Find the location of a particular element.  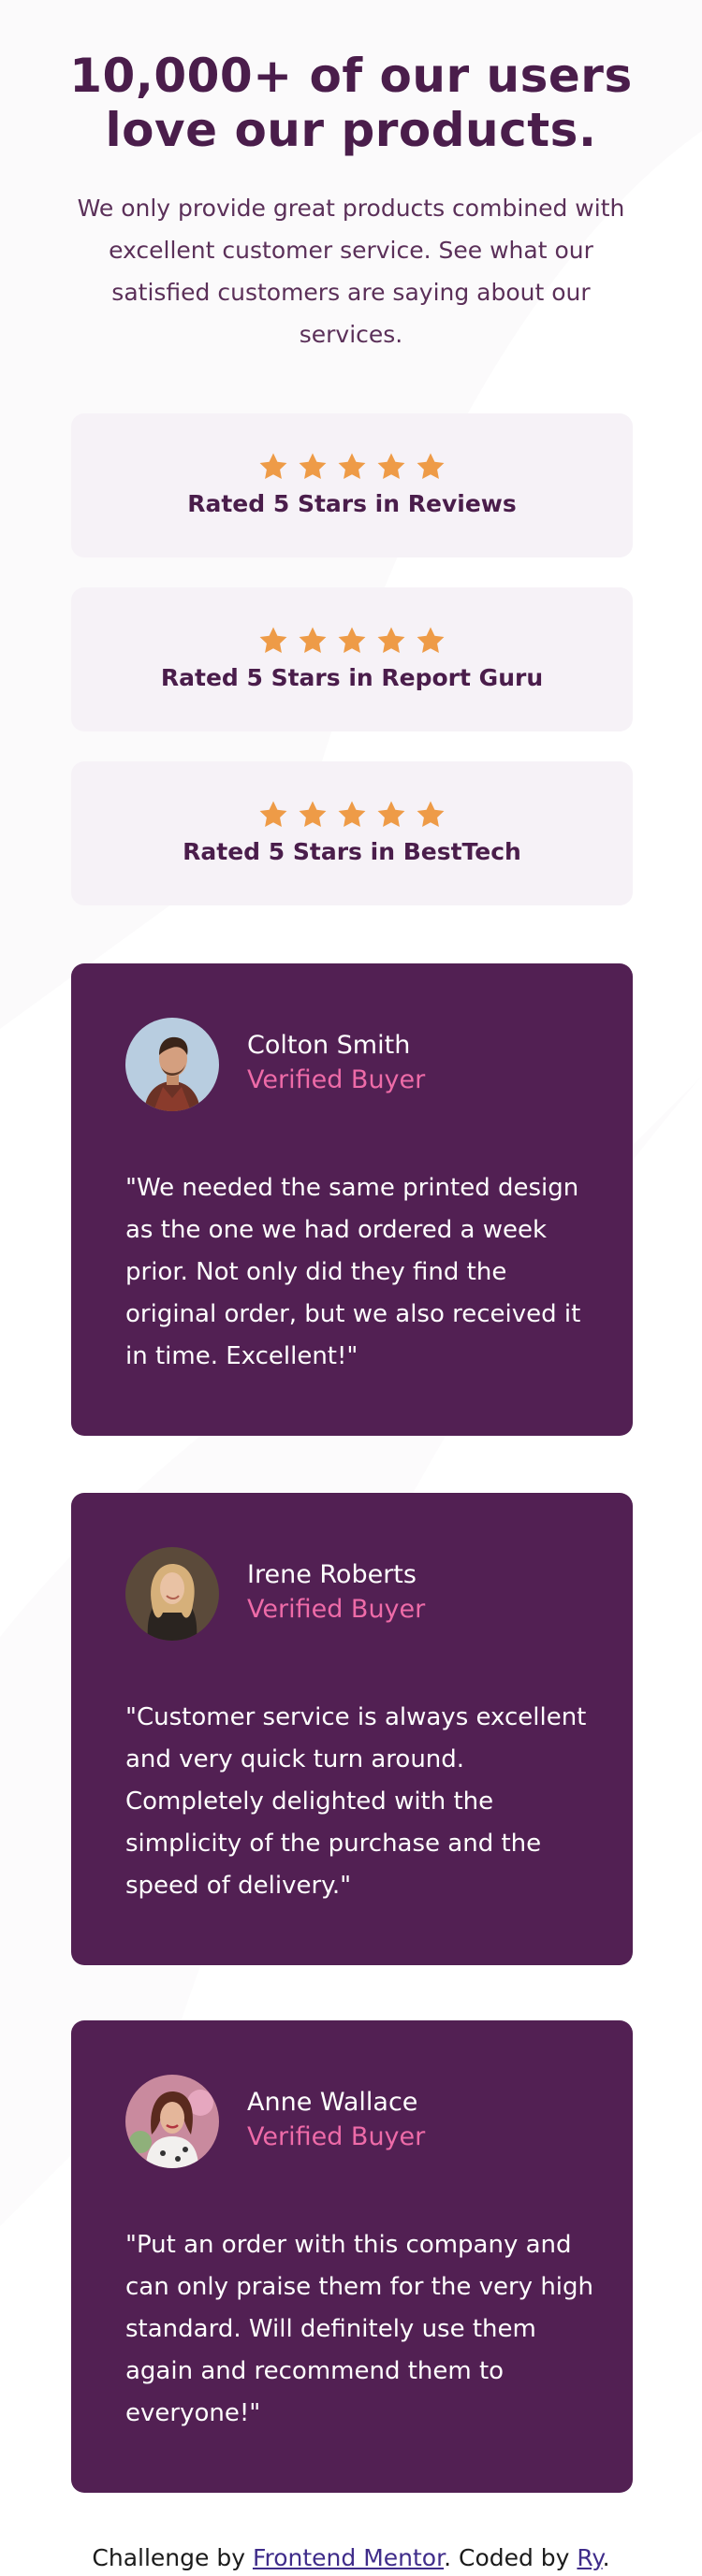

page-title: 10,000+ of our users love our products. is located at coordinates (351, 103).